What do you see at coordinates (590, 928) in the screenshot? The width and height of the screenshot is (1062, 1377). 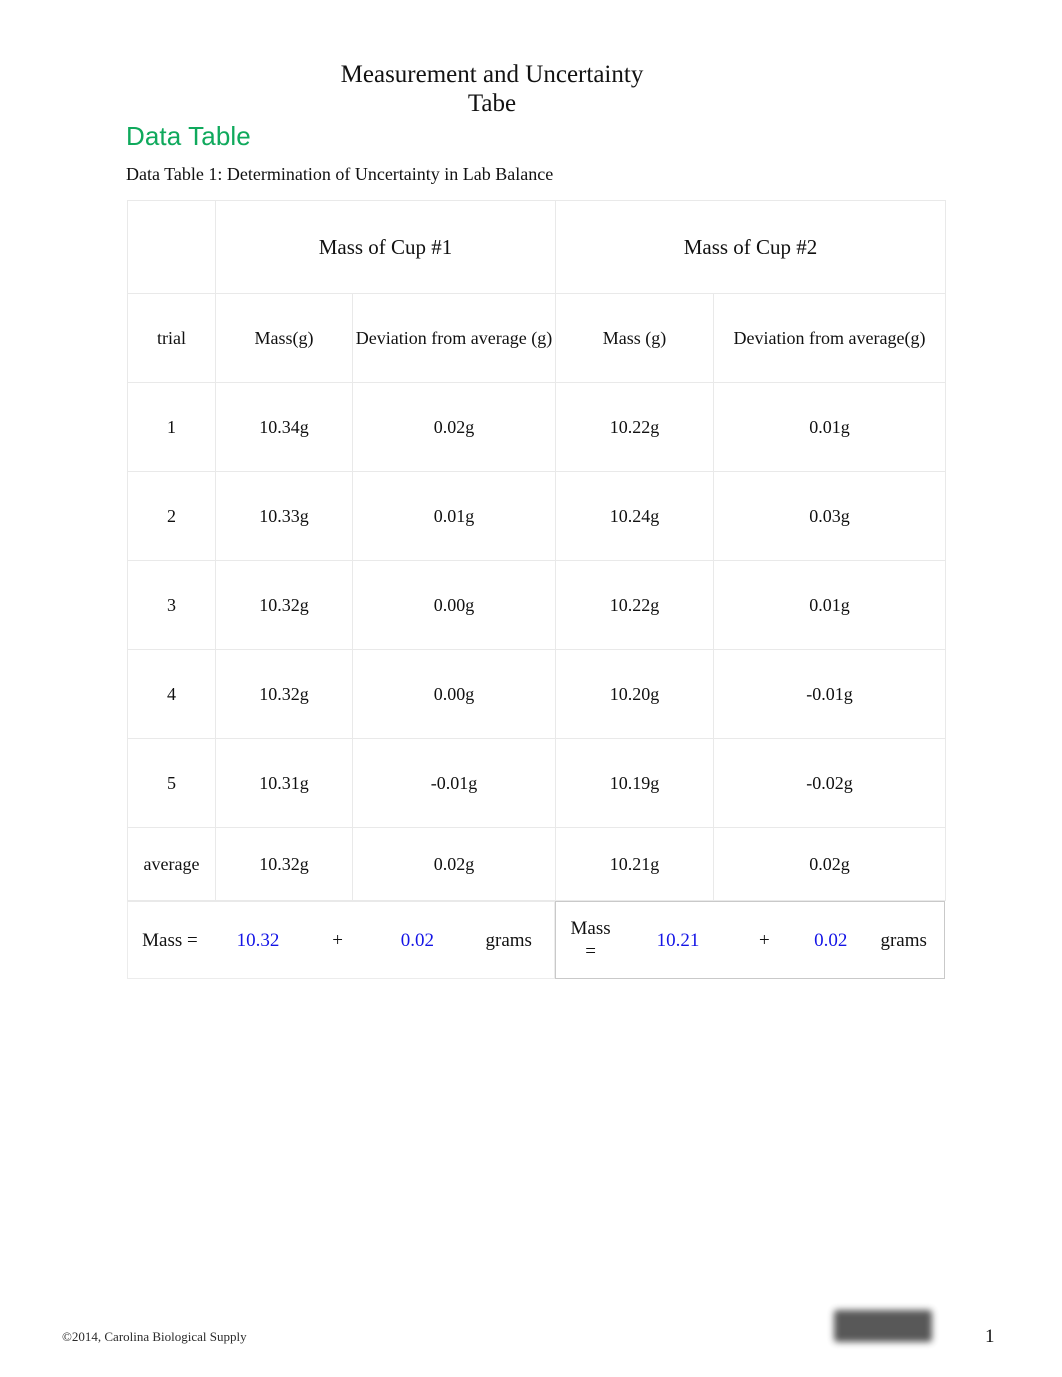 I see `summary-cup2-label-word: Mass` at bounding box center [590, 928].